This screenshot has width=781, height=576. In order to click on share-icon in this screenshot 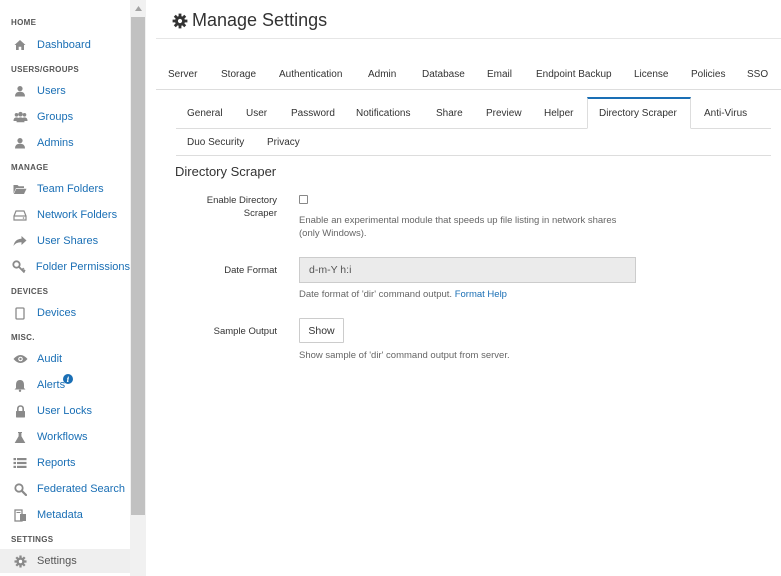, I will do `click(20, 241)`.